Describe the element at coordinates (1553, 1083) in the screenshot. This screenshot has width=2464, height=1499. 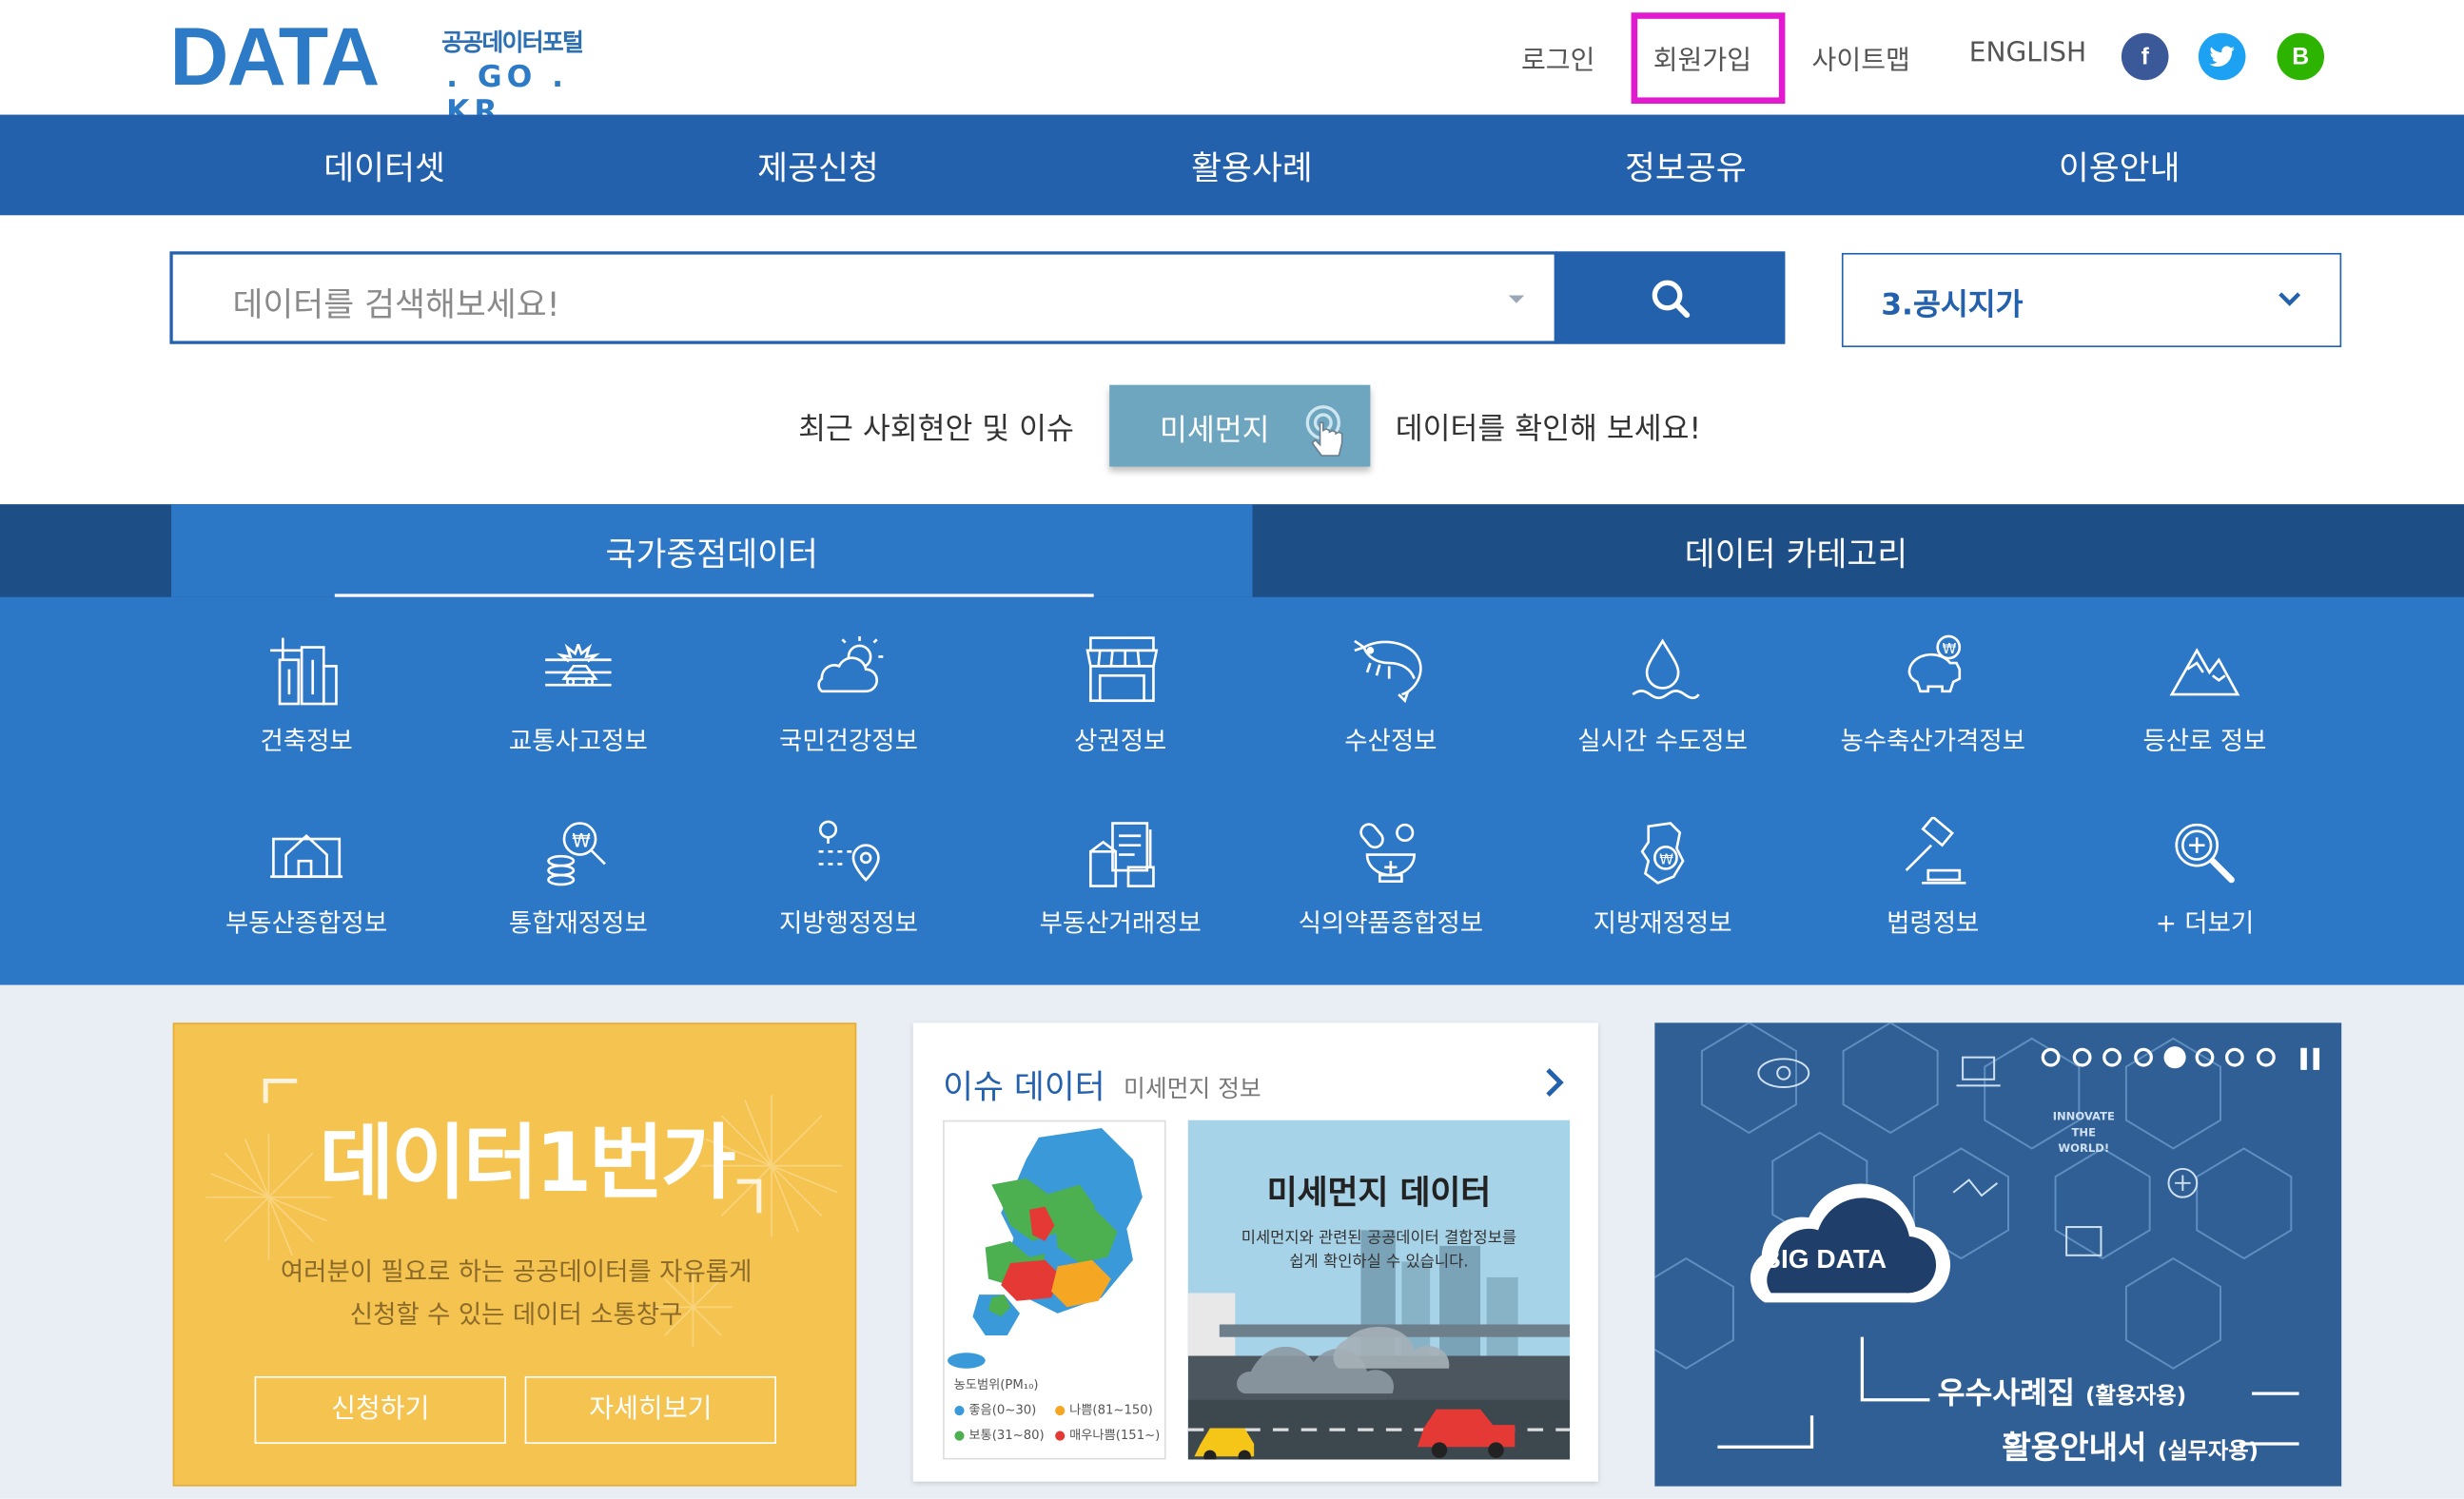
I see `chevron-right-icon` at that location.